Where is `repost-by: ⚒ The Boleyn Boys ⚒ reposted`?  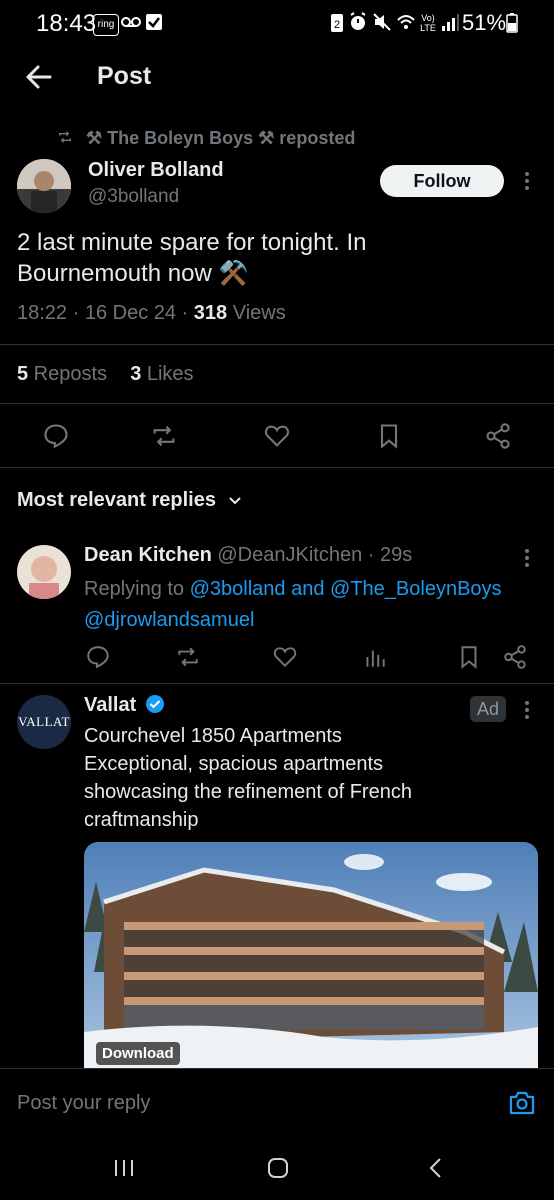
repost-by: ⚒ The Boleyn Boys ⚒ reposted is located at coordinates (220, 138).